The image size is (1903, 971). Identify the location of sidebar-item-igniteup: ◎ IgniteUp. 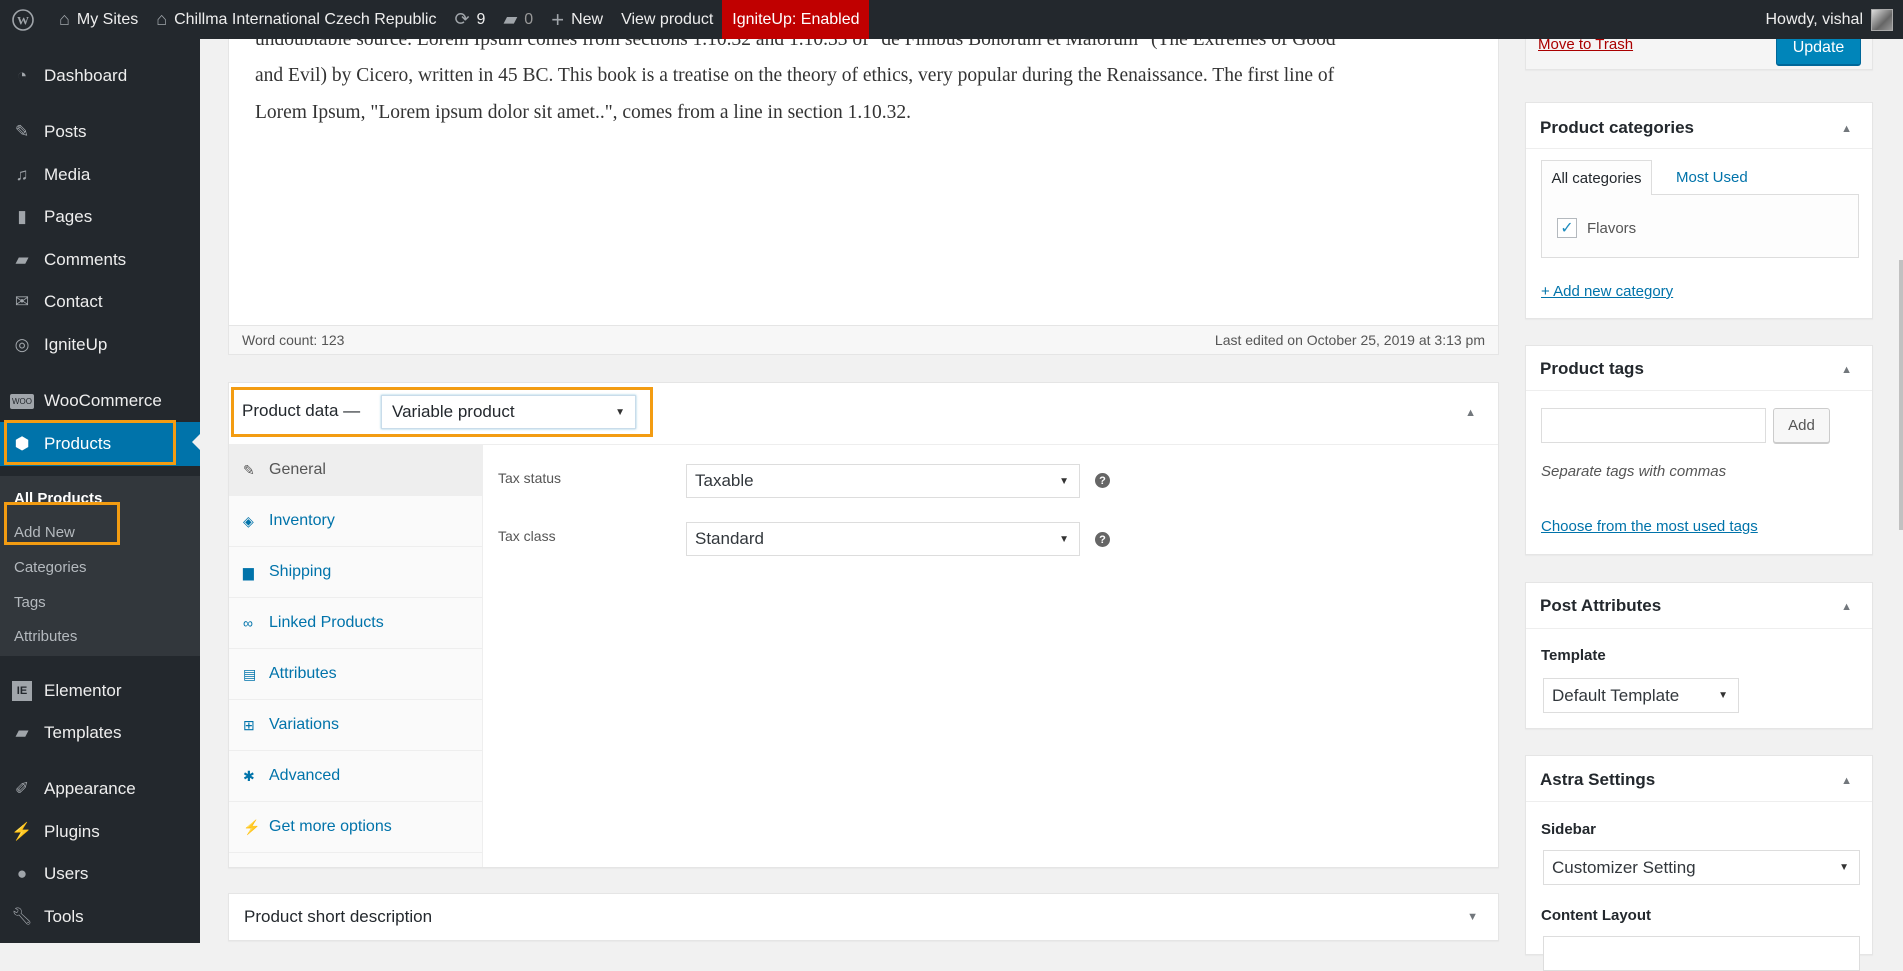
(100, 345).